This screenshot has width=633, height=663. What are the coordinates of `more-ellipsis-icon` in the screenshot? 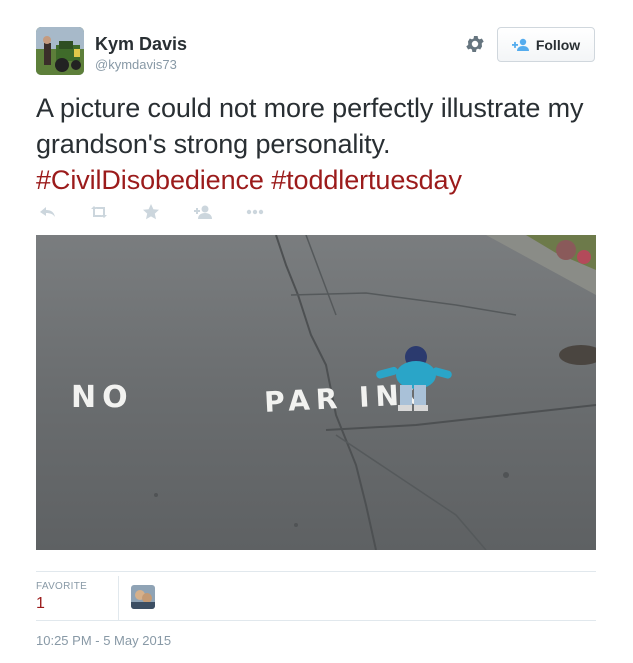 It's located at (255, 212).